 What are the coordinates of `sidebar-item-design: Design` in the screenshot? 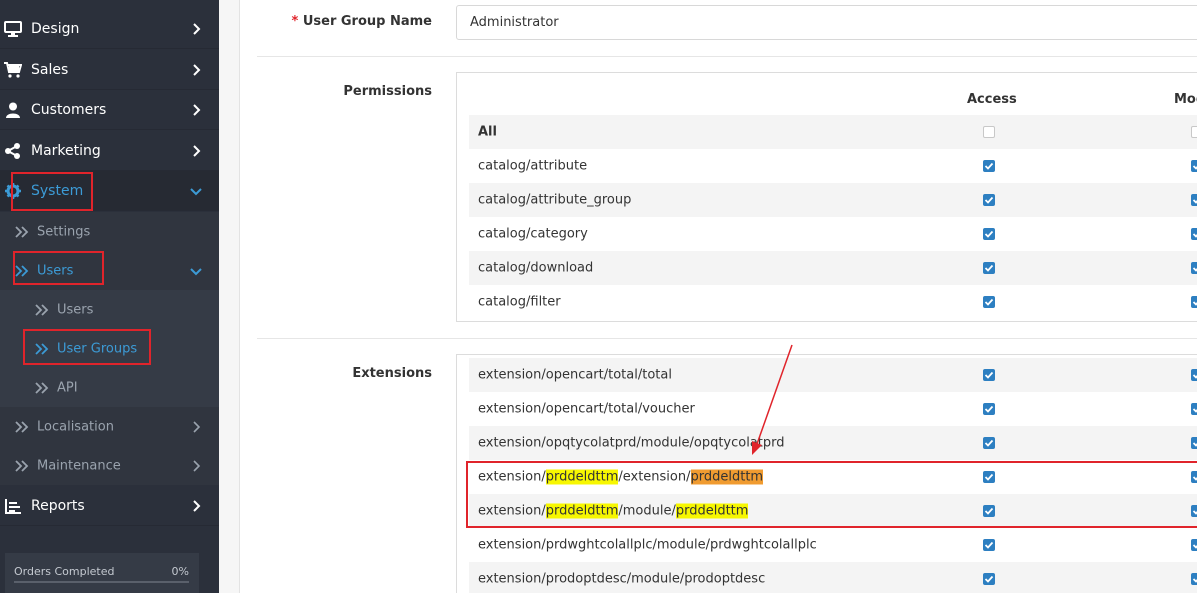 It's located at (109, 29).